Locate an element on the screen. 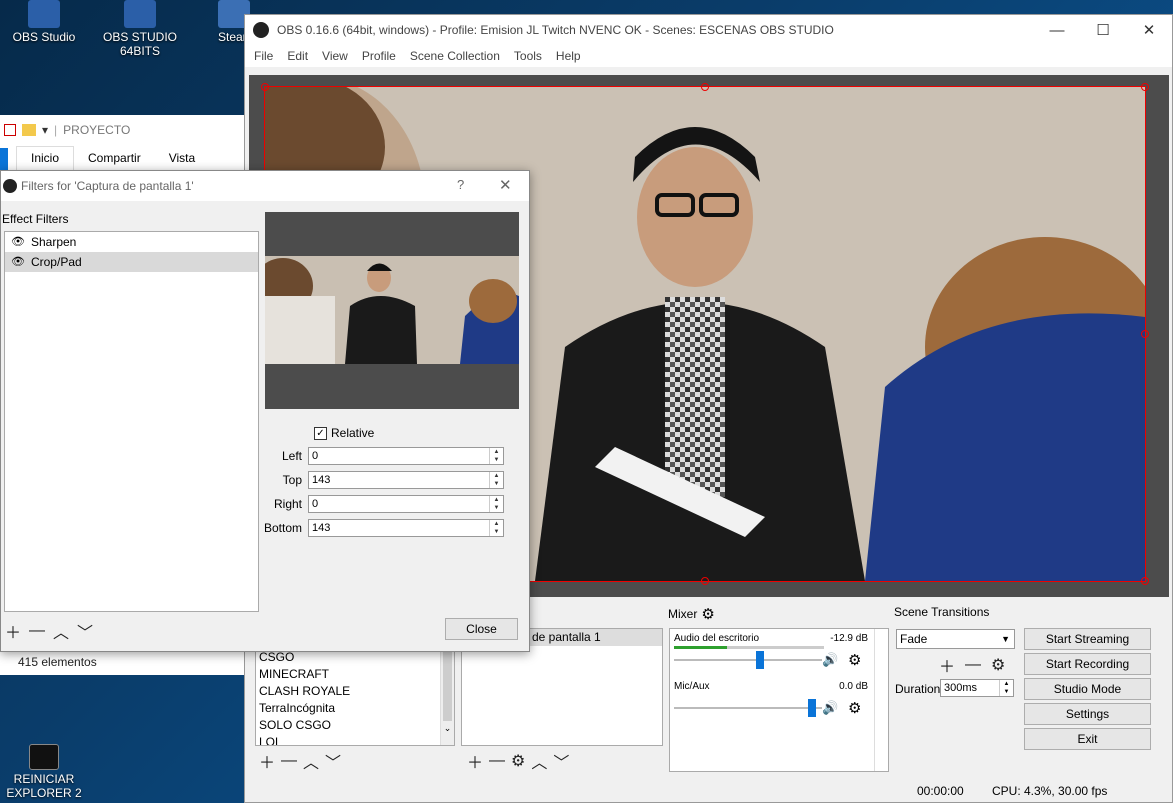  stream-time: 00:00:00 is located at coordinates (940, 791).